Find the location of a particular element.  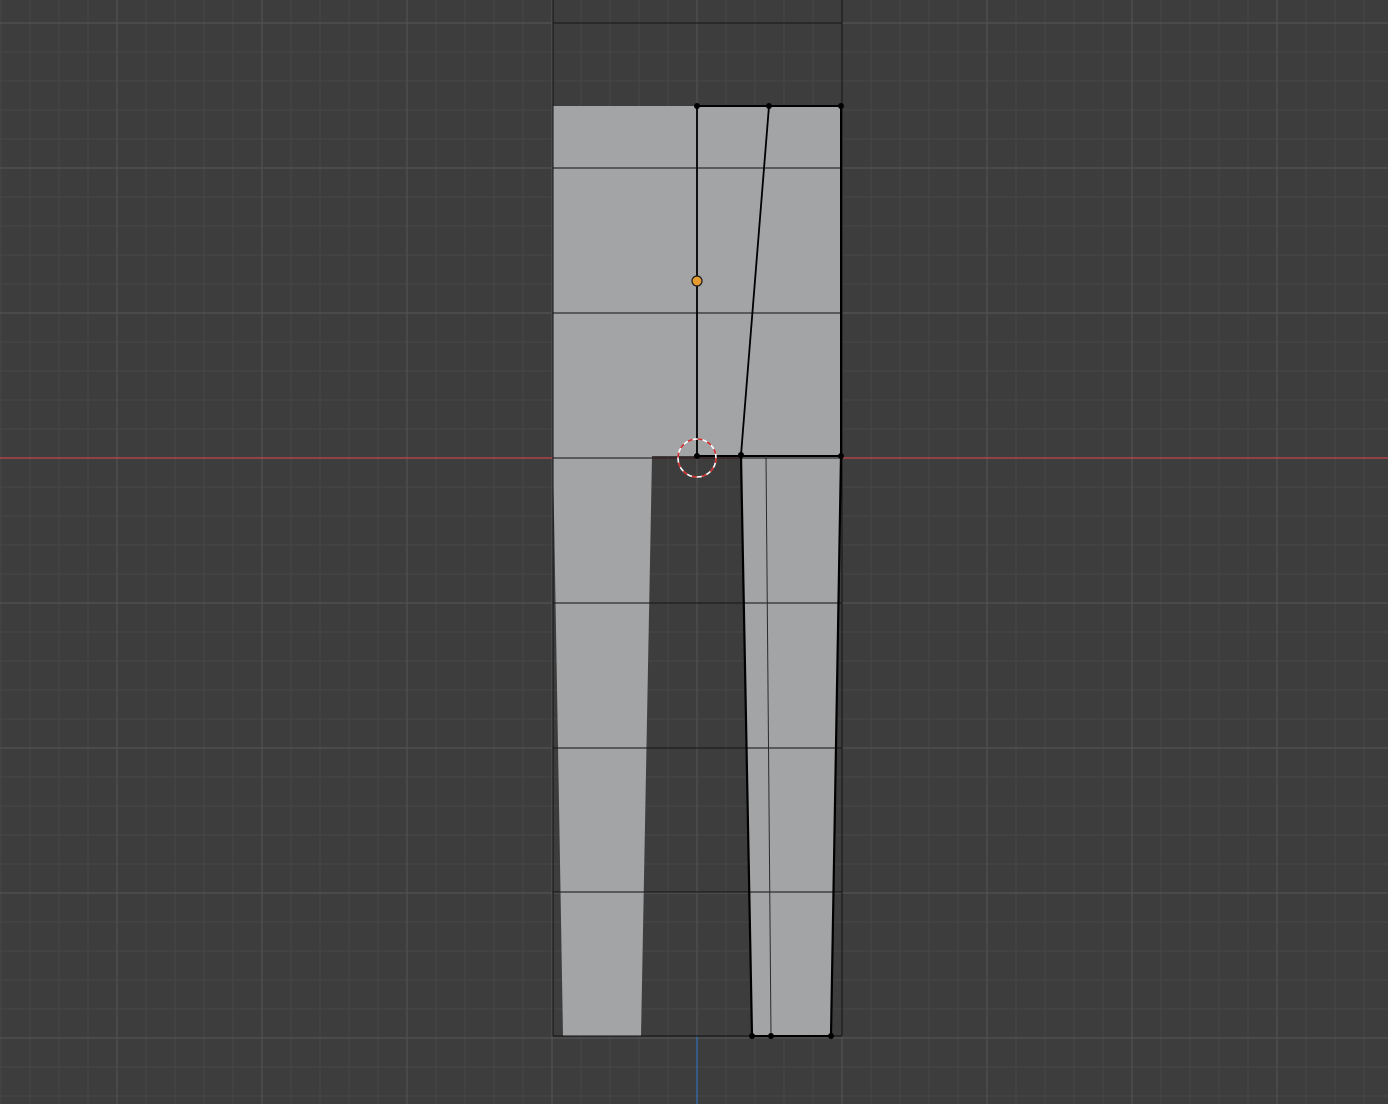

object-origin-icon is located at coordinates (697, 281).